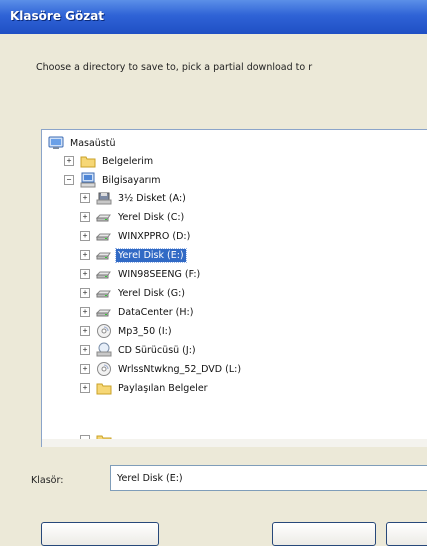 This screenshot has width=427, height=546. Describe the element at coordinates (88, 180) in the screenshot. I see `computer-icon` at that location.